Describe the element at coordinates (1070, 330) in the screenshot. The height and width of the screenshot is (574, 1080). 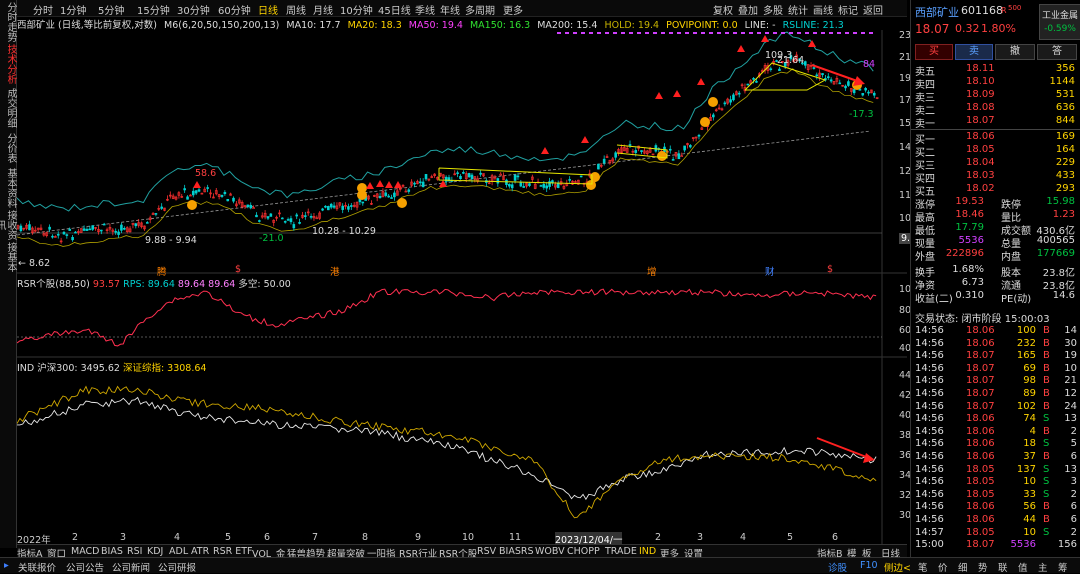
I see `tick-count: 14` at that location.